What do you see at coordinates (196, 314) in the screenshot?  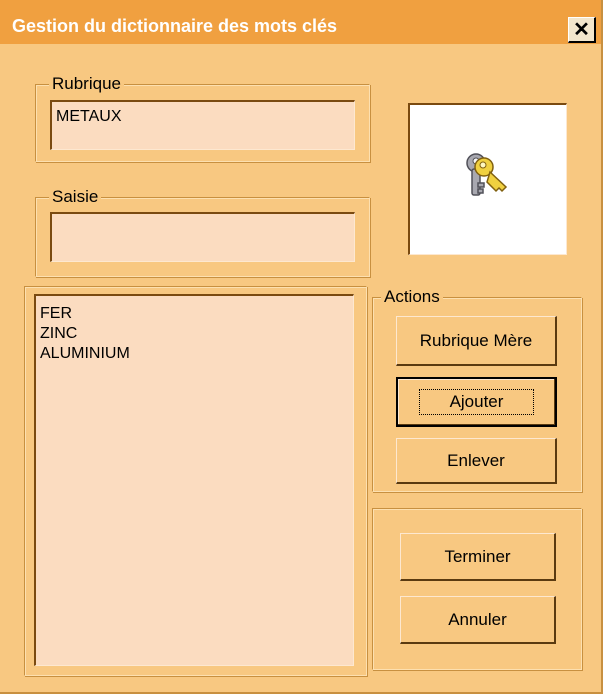 I see `list-item: FER` at bounding box center [196, 314].